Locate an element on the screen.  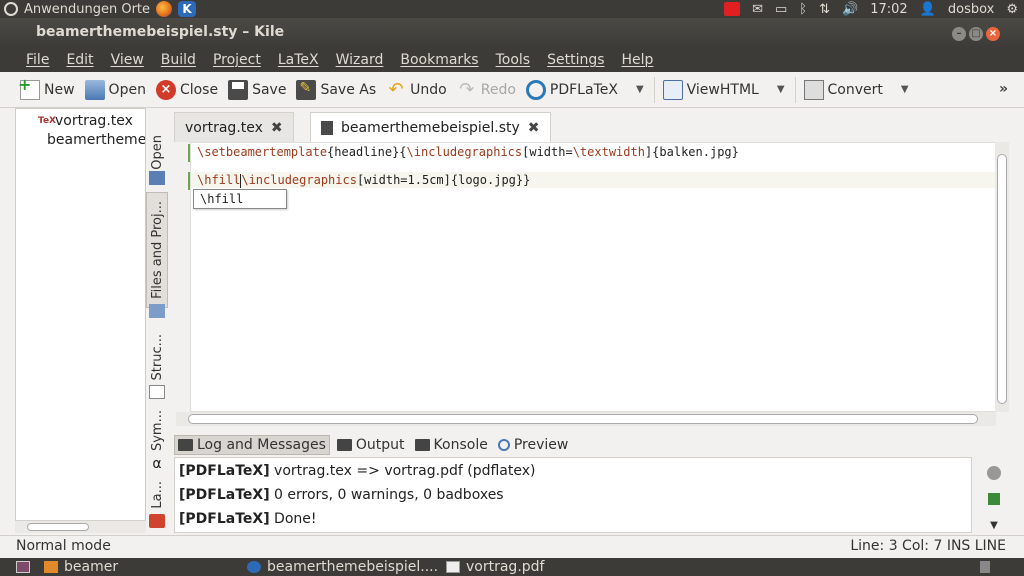
log-options-button is located at coordinates (994, 499).